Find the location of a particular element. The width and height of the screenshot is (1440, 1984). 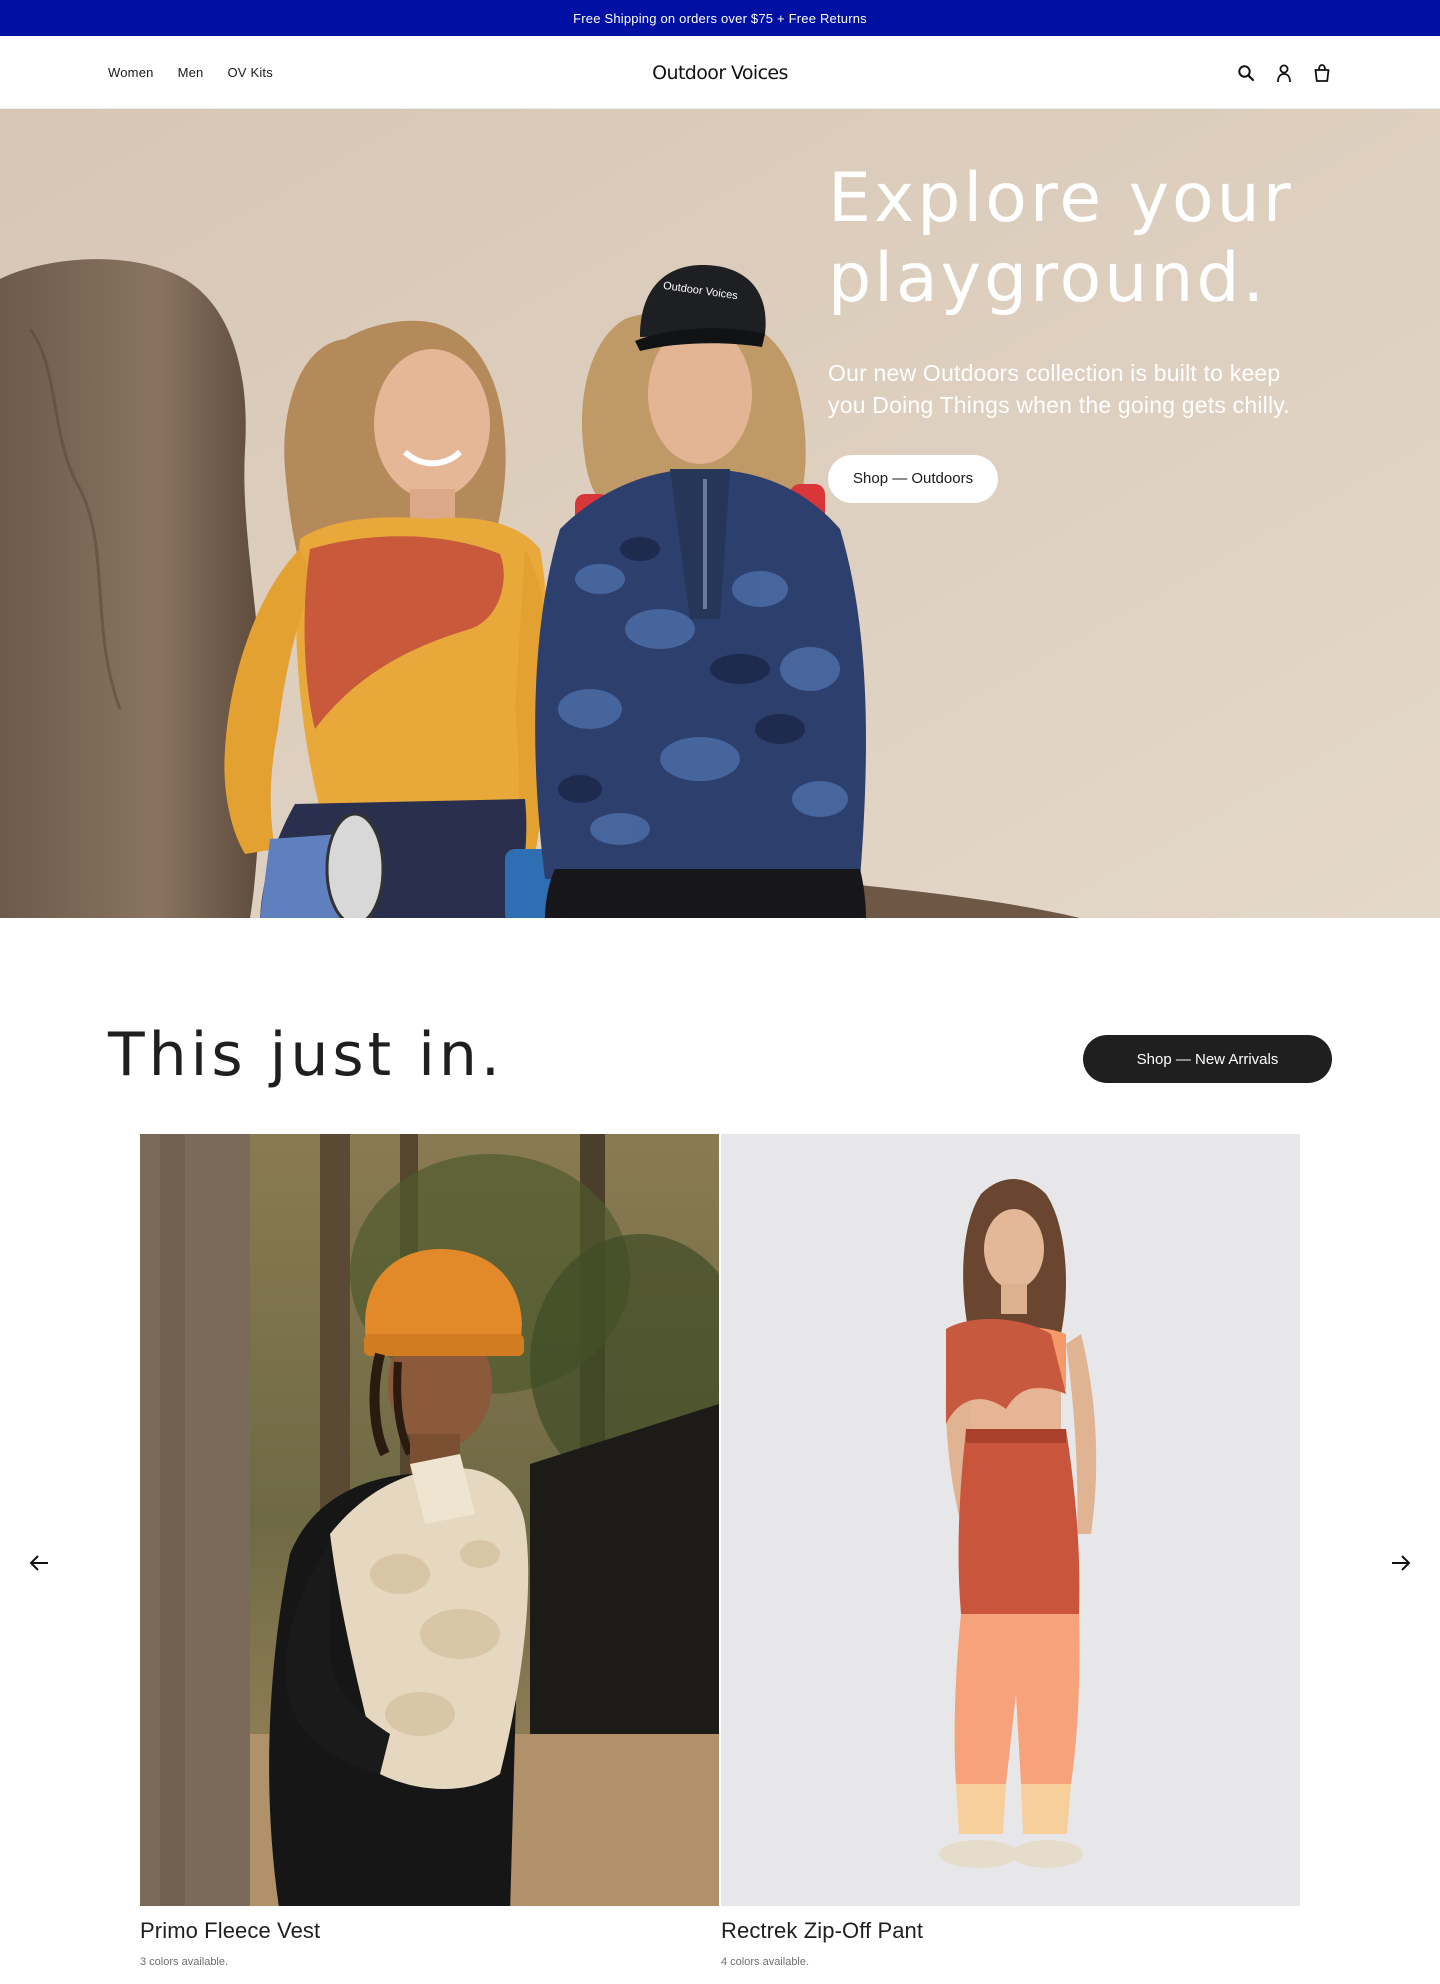

shop-outdoors-button: Shop — Outdoors is located at coordinates (913, 479).